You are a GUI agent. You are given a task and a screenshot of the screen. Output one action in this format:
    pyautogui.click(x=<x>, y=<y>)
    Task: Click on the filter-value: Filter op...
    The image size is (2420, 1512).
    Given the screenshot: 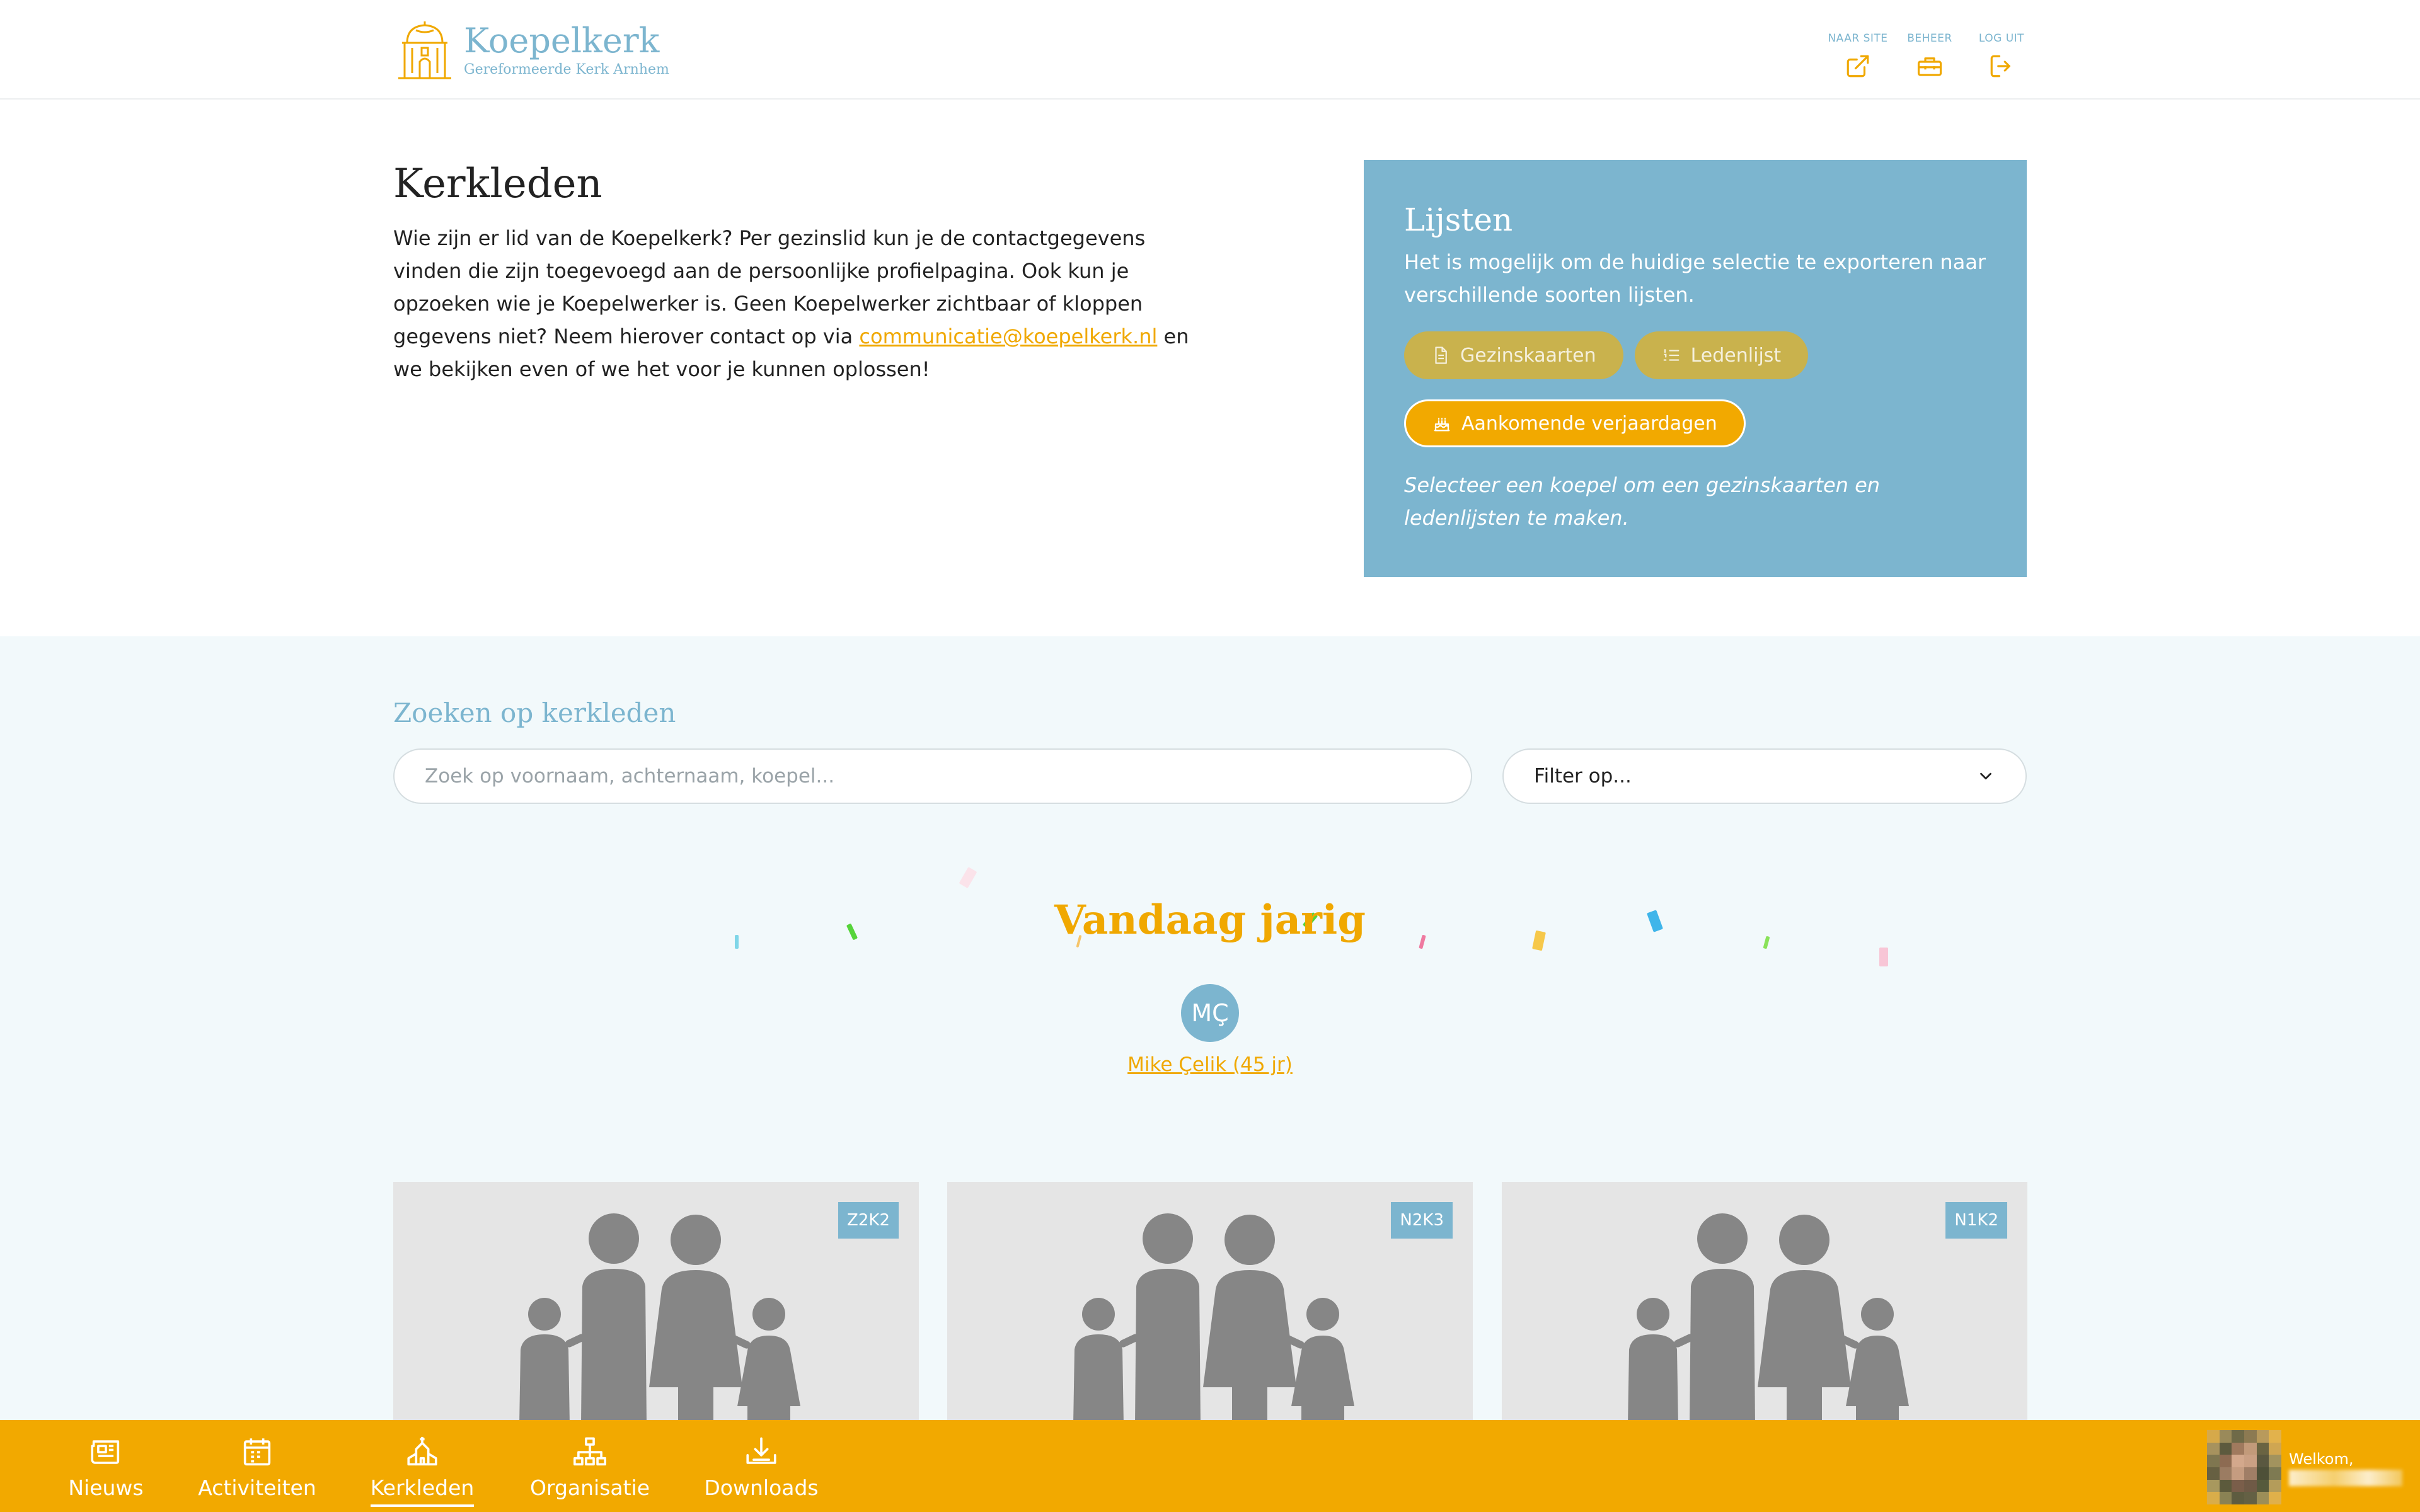 What is the action you would take?
    pyautogui.click(x=1583, y=776)
    